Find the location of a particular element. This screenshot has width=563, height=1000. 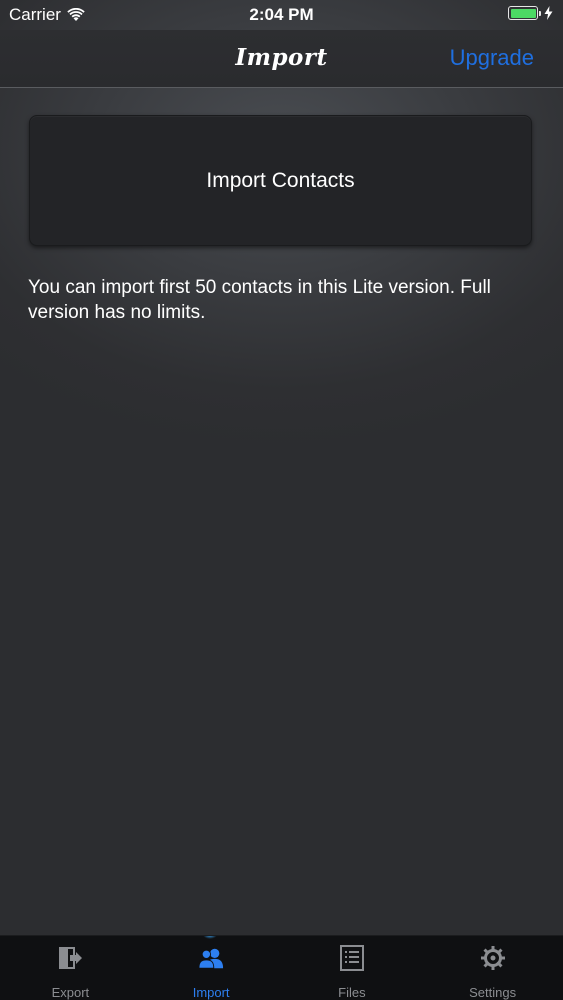

tab-settings-label: Settings is located at coordinates (493, 992).